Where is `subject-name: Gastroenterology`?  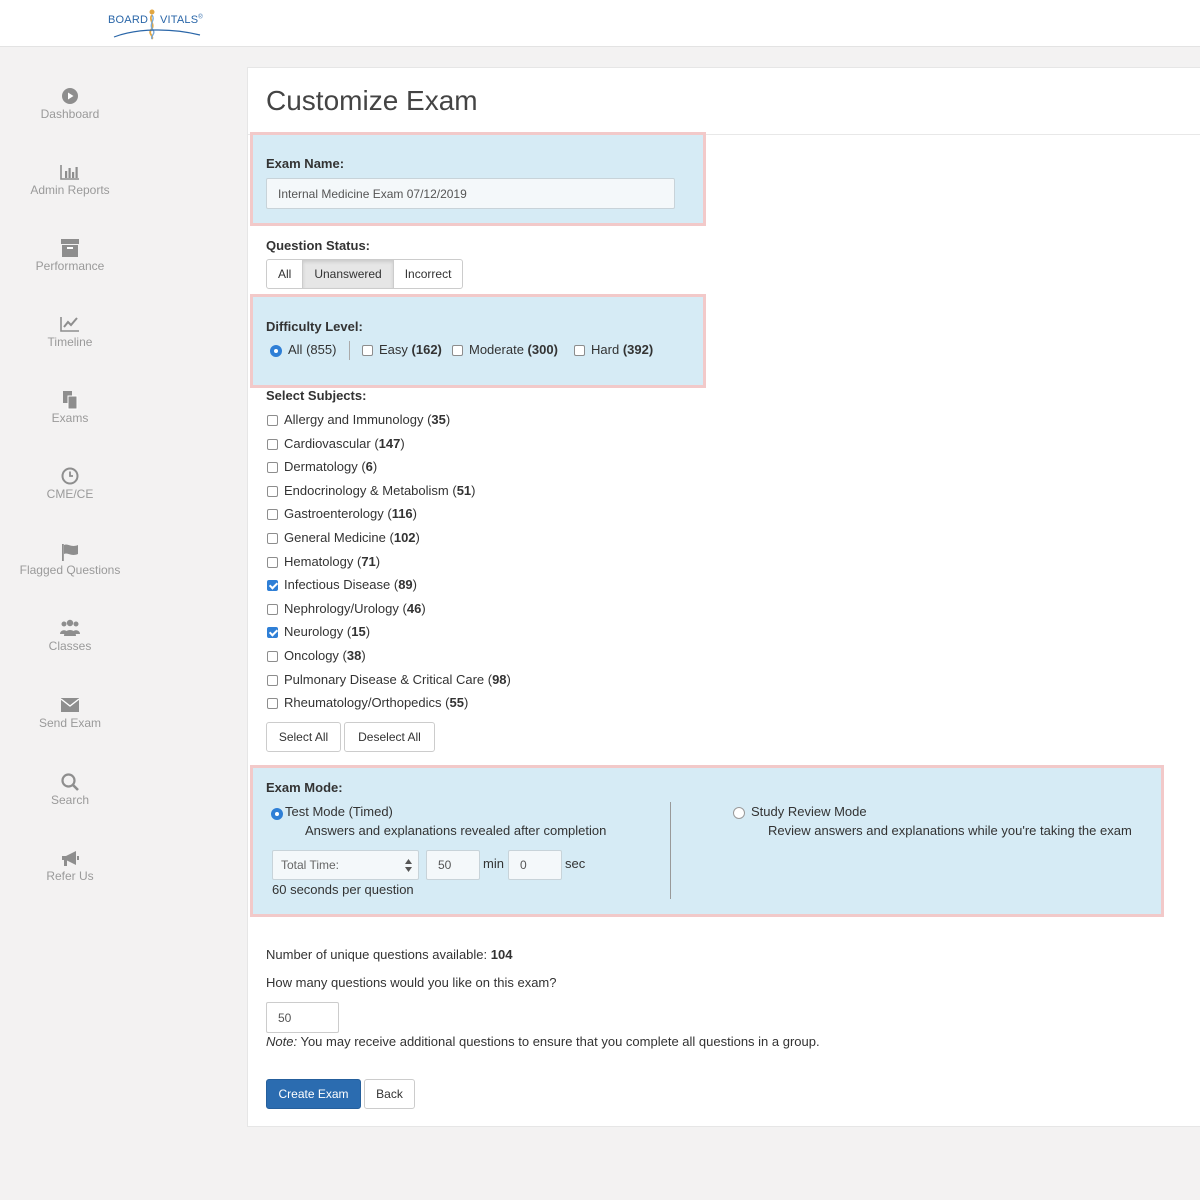
subject-name: Gastroenterology is located at coordinates (334, 514).